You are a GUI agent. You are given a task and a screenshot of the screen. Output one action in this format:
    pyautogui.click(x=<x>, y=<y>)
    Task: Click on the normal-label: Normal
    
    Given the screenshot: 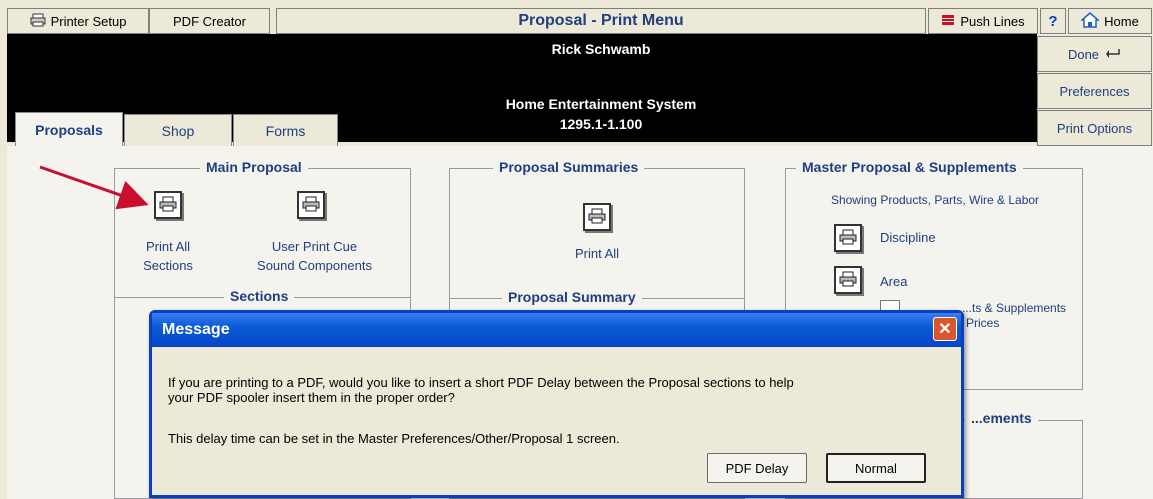 What is the action you would take?
    pyautogui.click(x=876, y=468)
    